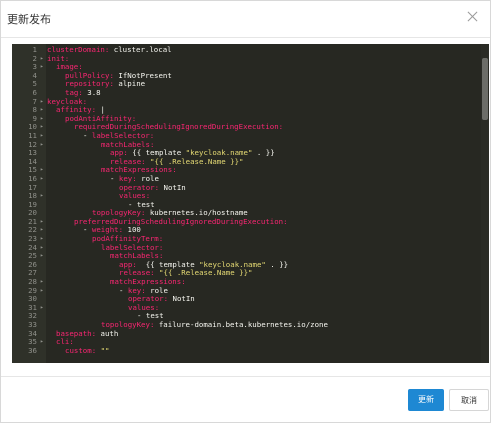 Image resolution: width=492 pixels, height=425 pixels. I want to click on code-line: 16 ▸ - key: role, so click(250, 178).